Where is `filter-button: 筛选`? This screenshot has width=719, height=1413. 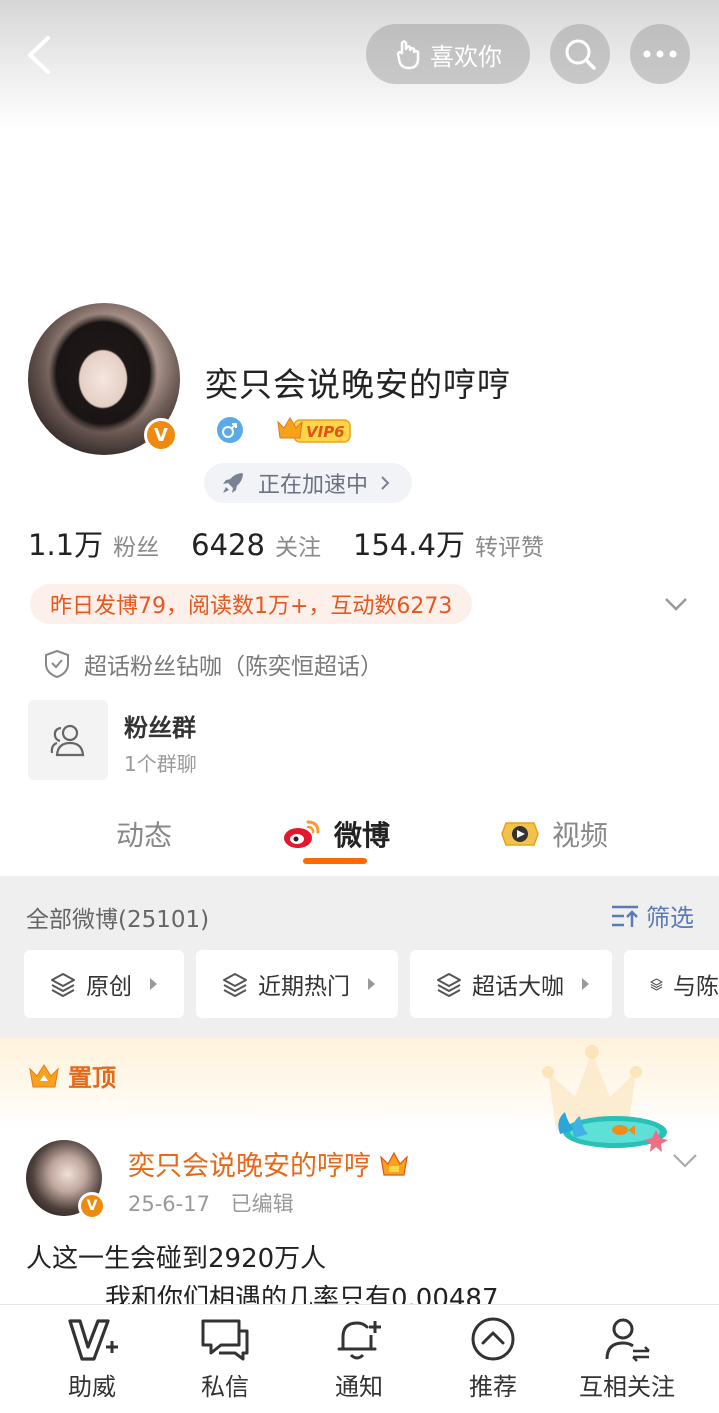 filter-button: 筛选 is located at coordinates (652, 915).